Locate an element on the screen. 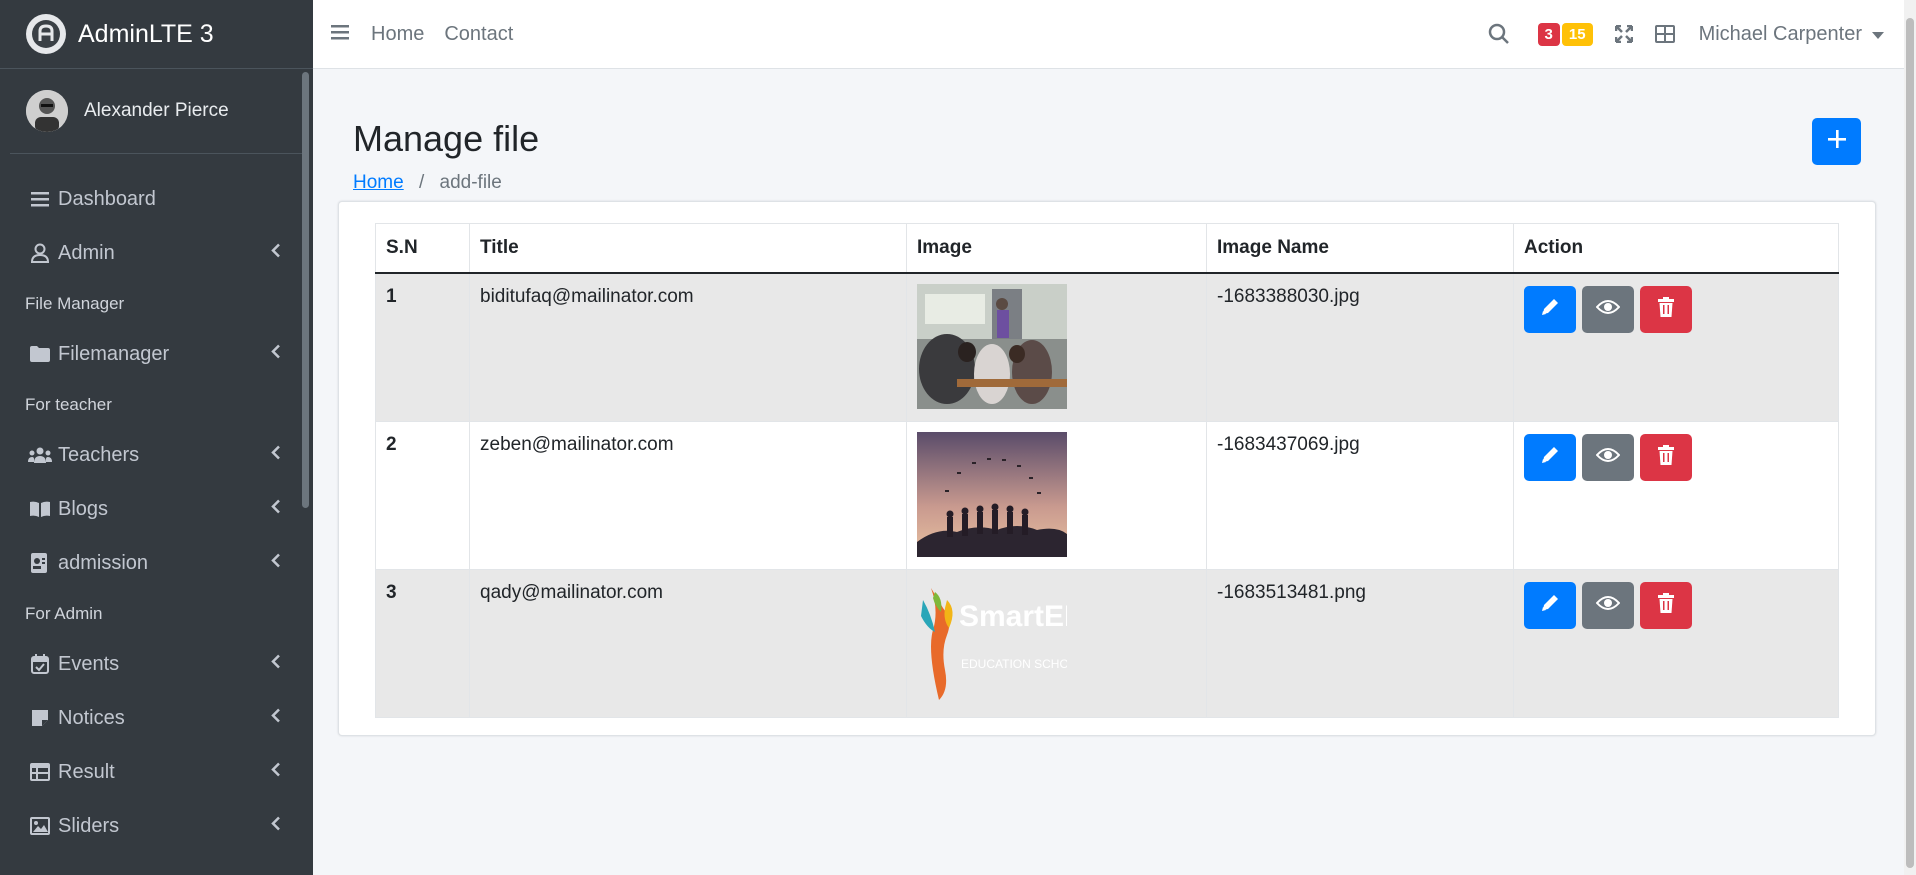 The image size is (1916, 875). breadcrumb-current: add-file is located at coordinates (470, 182).